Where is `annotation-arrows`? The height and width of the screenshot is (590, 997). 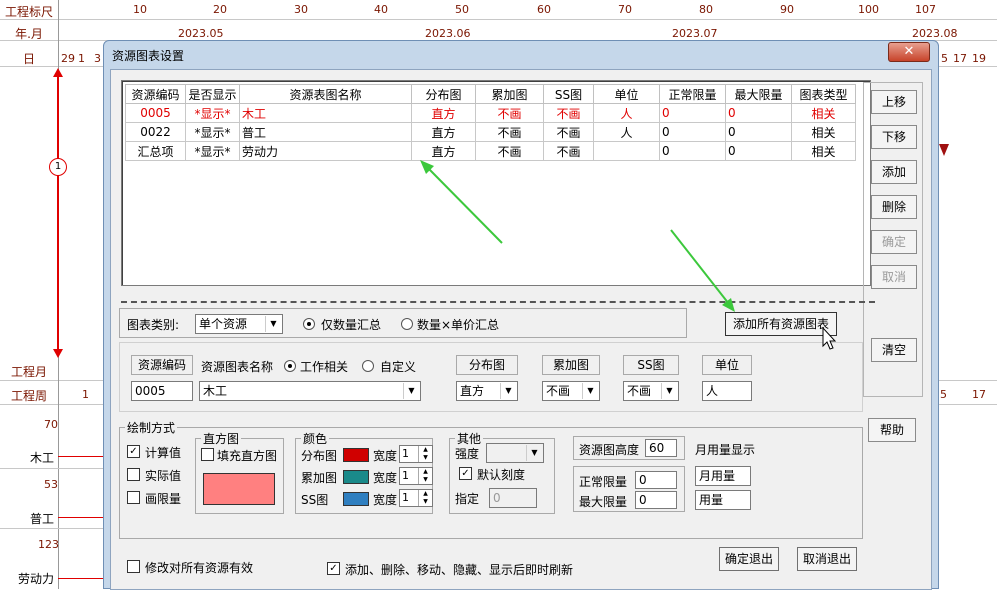 annotation-arrows is located at coordinates (628, 255).